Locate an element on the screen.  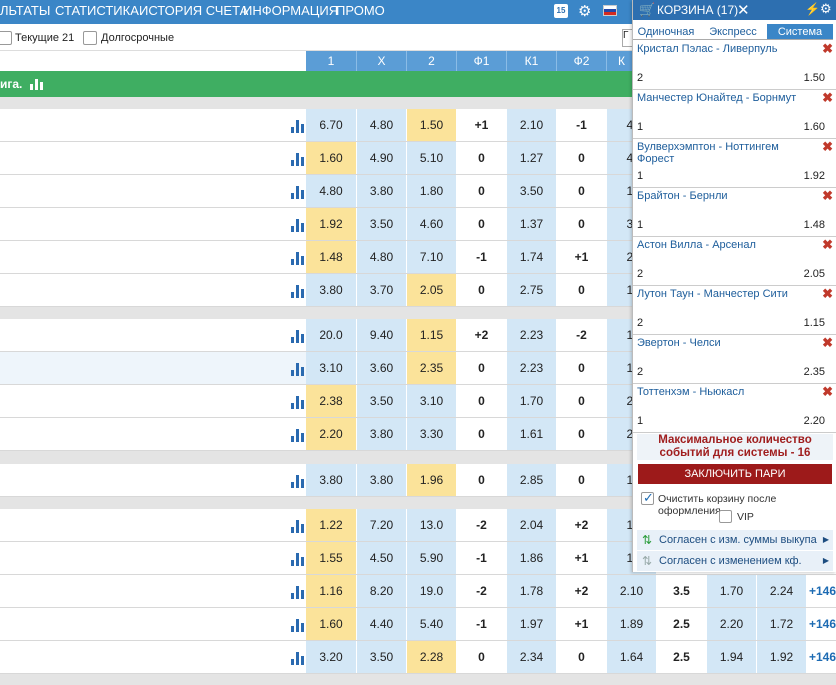
bet-slip-item: Астон Вилла - Арсенал 2 2.05 ✖ is located at coordinates (734, 261).